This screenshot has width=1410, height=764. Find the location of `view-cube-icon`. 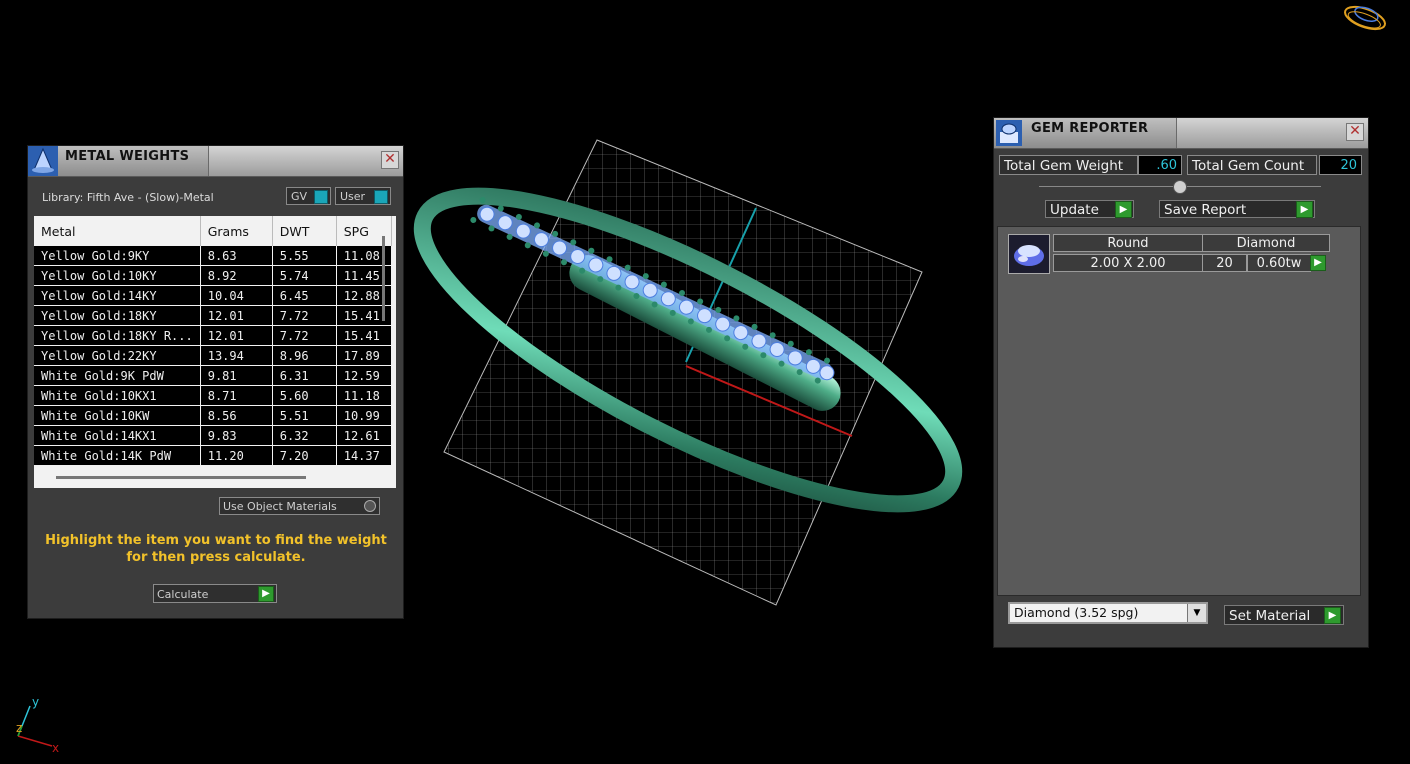

view-cube-icon is located at coordinates (1365, 17).